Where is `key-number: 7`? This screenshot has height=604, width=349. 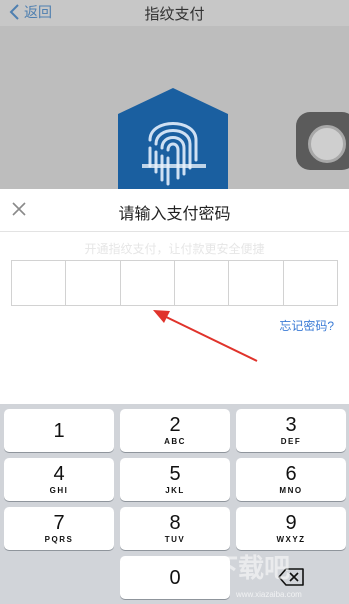 key-number: 7 is located at coordinates (59, 523).